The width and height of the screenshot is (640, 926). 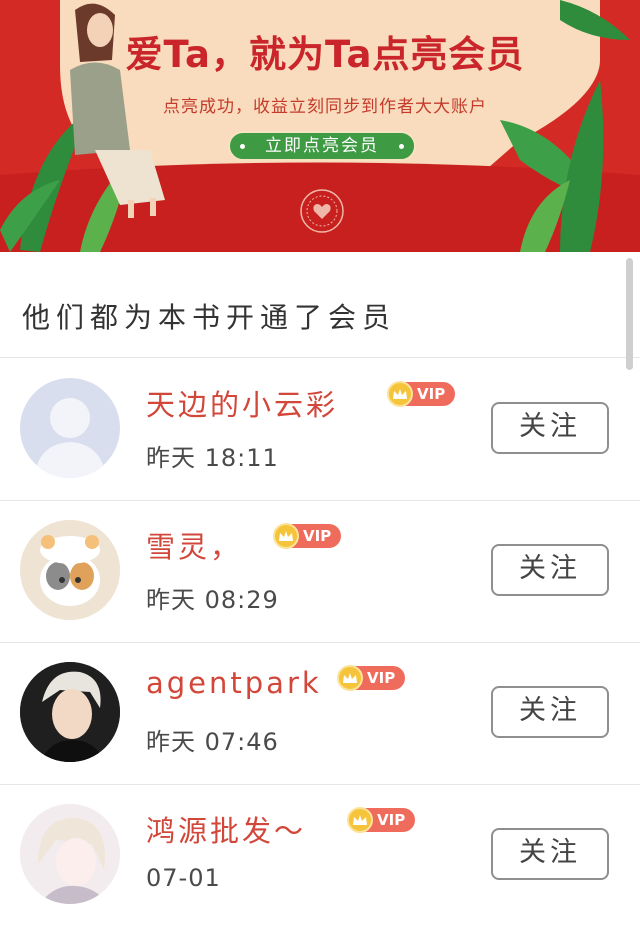 I want to click on member-name: 鸿源批发～, so click(x=226, y=829).